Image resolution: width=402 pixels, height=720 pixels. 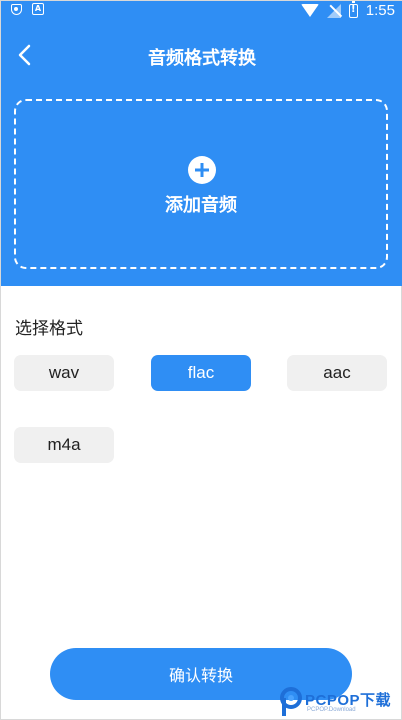 I want to click on page-title: 音频格式转换, so click(x=202, y=58).